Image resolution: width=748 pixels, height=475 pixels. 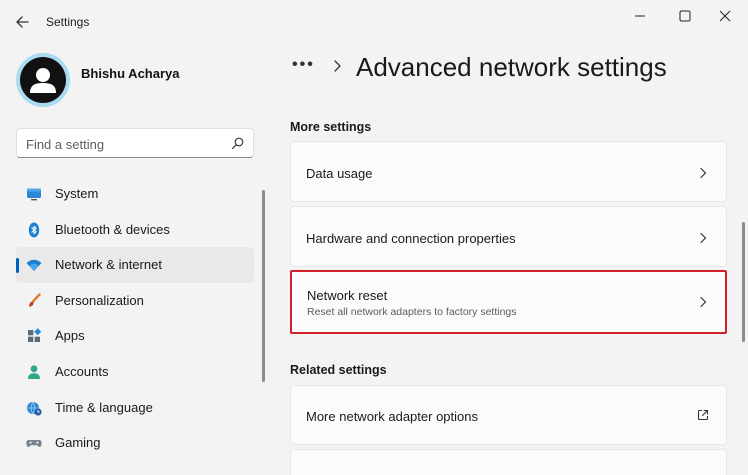 I want to click on sidebar-item-gaming: Gaming, so click(x=135, y=443).